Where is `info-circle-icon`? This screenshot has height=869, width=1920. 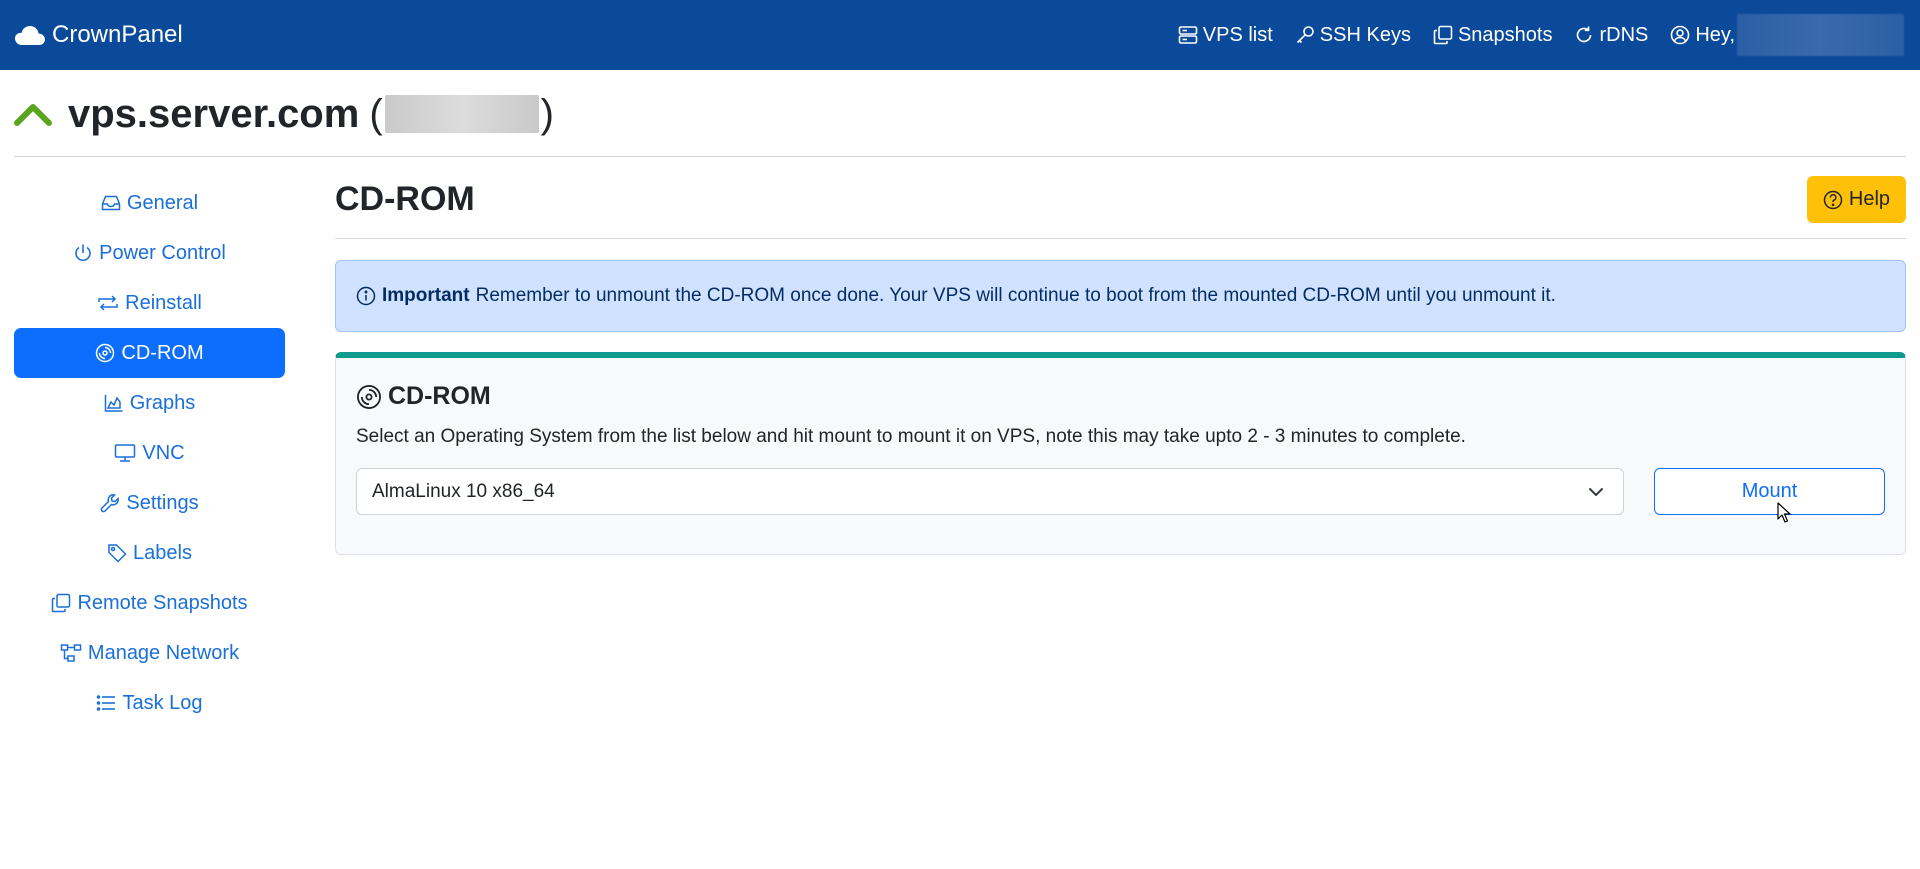 info-circle-icon is located at coordinates (366, 296).